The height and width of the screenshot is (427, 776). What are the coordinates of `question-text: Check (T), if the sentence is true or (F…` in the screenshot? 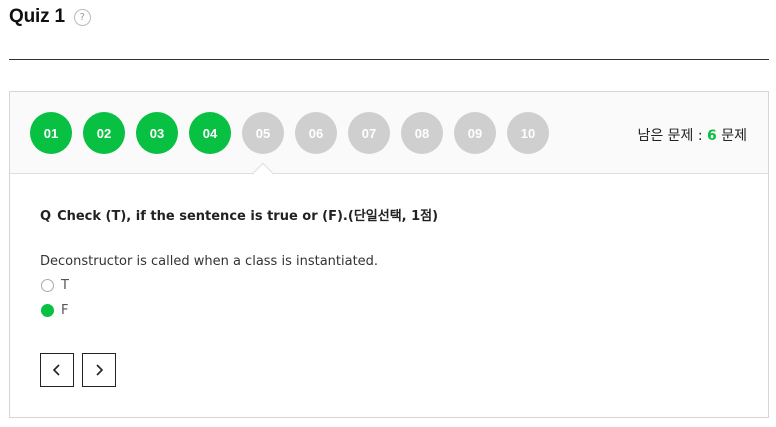 It's located at (248, 216).